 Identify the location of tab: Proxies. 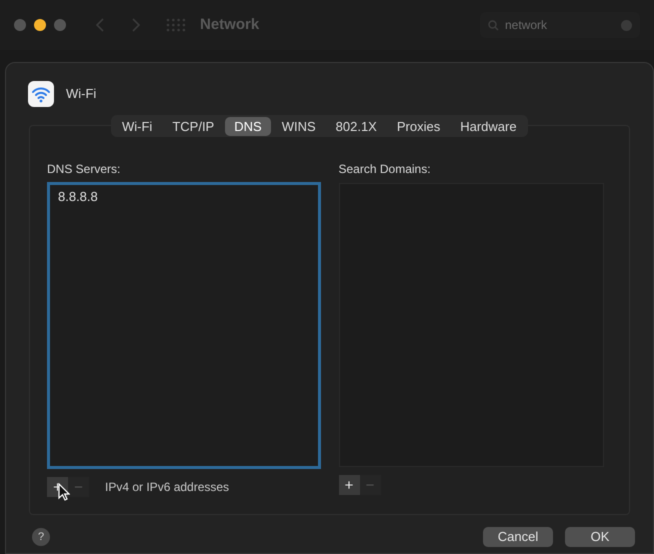
(419, 126).